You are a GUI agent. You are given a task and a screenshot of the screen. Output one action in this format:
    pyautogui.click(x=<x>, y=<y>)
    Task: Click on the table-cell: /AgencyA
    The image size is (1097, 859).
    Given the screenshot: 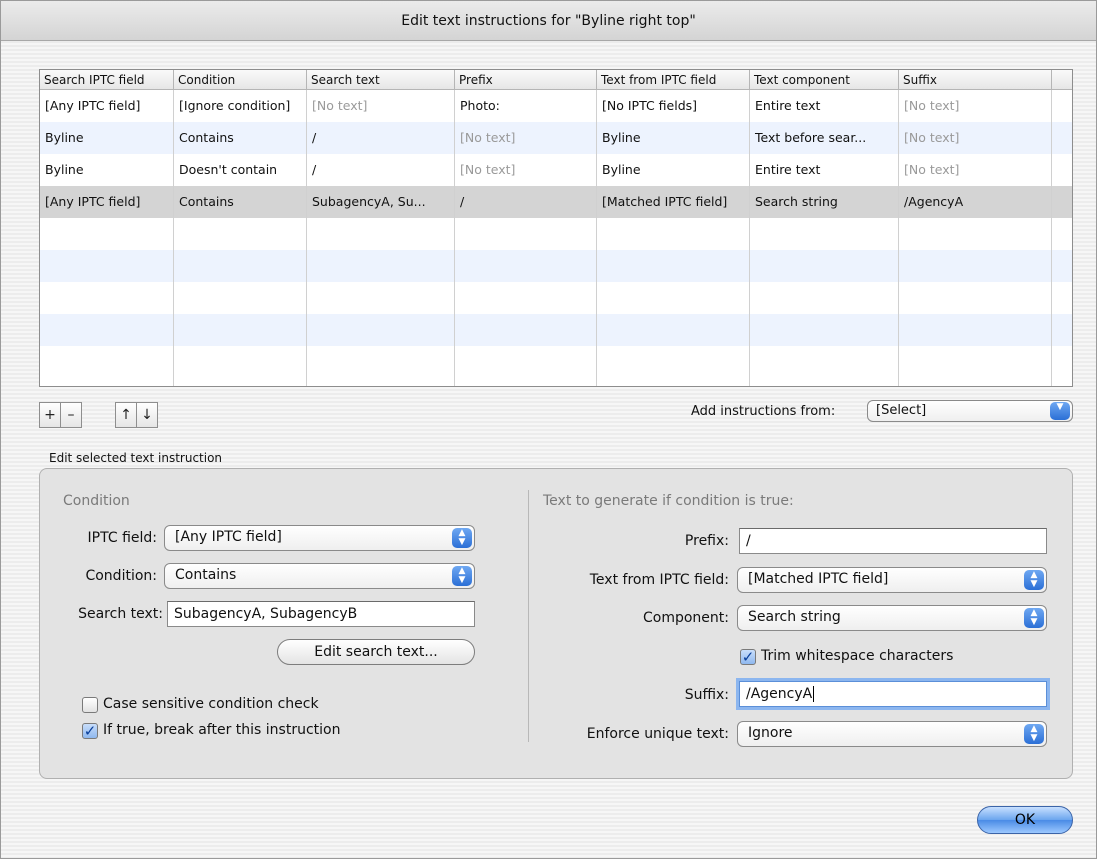 What is the action you would take?
    pyautogui.click(x=975, y=202)
    